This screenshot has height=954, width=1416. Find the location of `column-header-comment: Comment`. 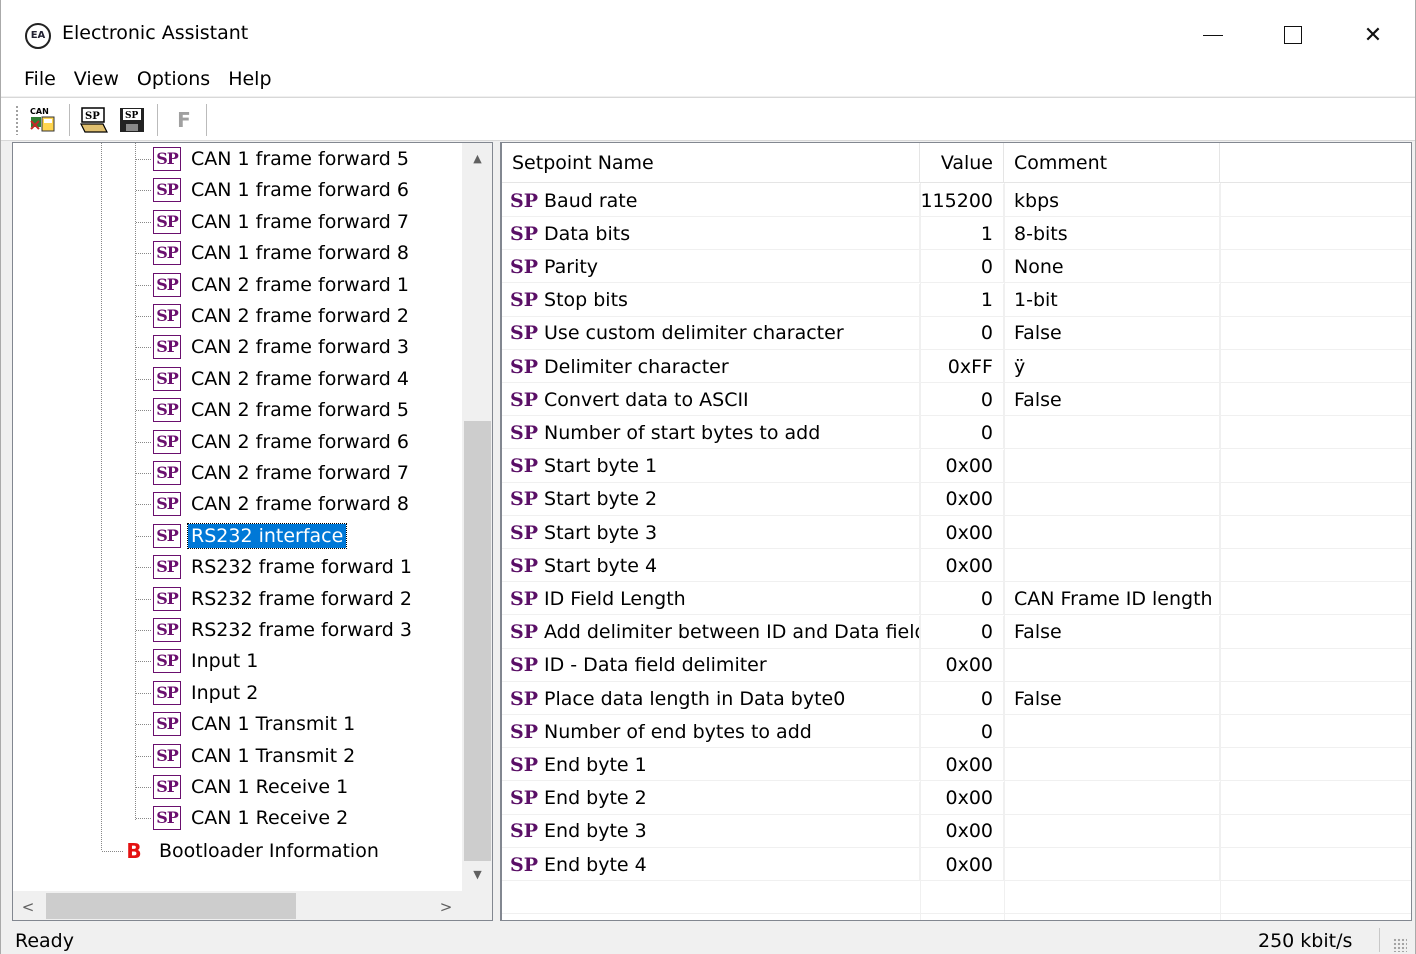

column-header-comment: Comment is located at coordinates (1112, 163).